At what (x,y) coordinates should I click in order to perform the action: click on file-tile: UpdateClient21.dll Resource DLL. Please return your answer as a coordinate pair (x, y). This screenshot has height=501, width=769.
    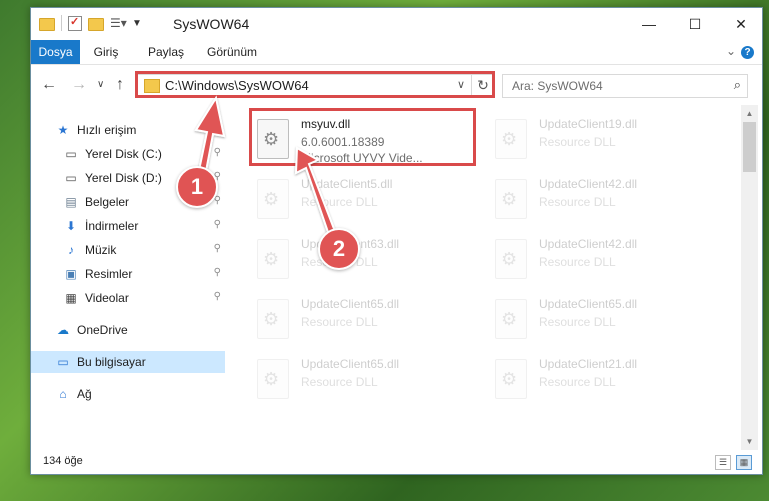
    Looking at the image, I should click on (599, 379).